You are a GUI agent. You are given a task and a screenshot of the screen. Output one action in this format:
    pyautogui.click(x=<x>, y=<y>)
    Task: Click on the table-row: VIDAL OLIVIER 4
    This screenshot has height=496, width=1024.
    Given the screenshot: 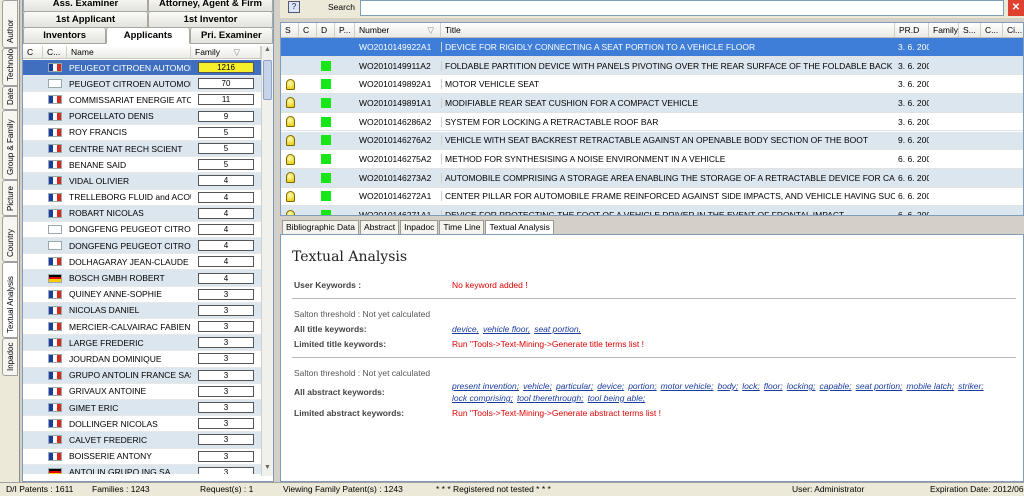 What is the action you would take?
    pyautogui.click(x=142, y=181)
    